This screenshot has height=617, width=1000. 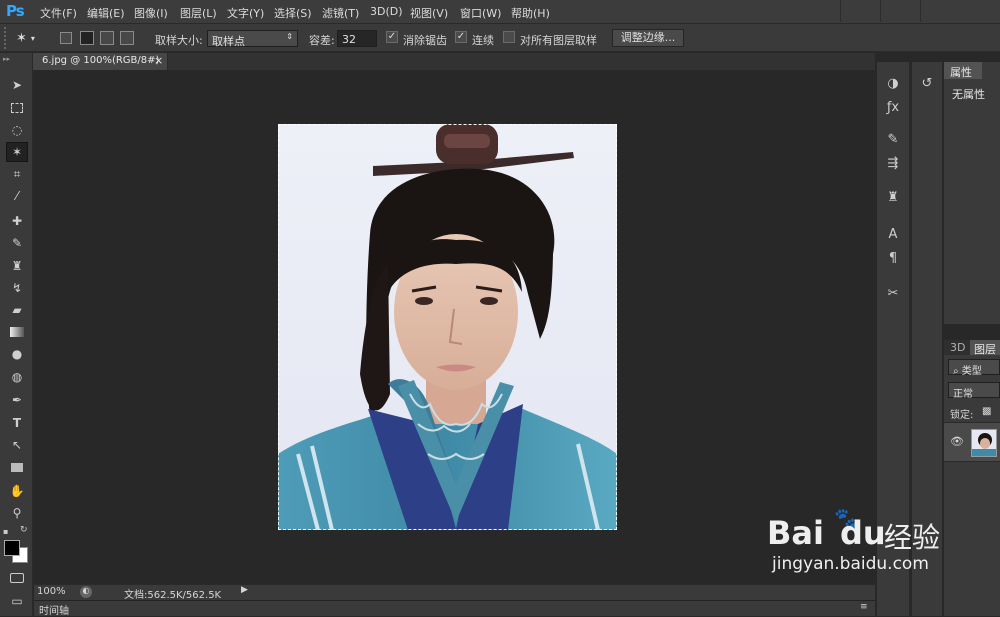 I want to click on new-selection-icon, so click(x=66, y=38).